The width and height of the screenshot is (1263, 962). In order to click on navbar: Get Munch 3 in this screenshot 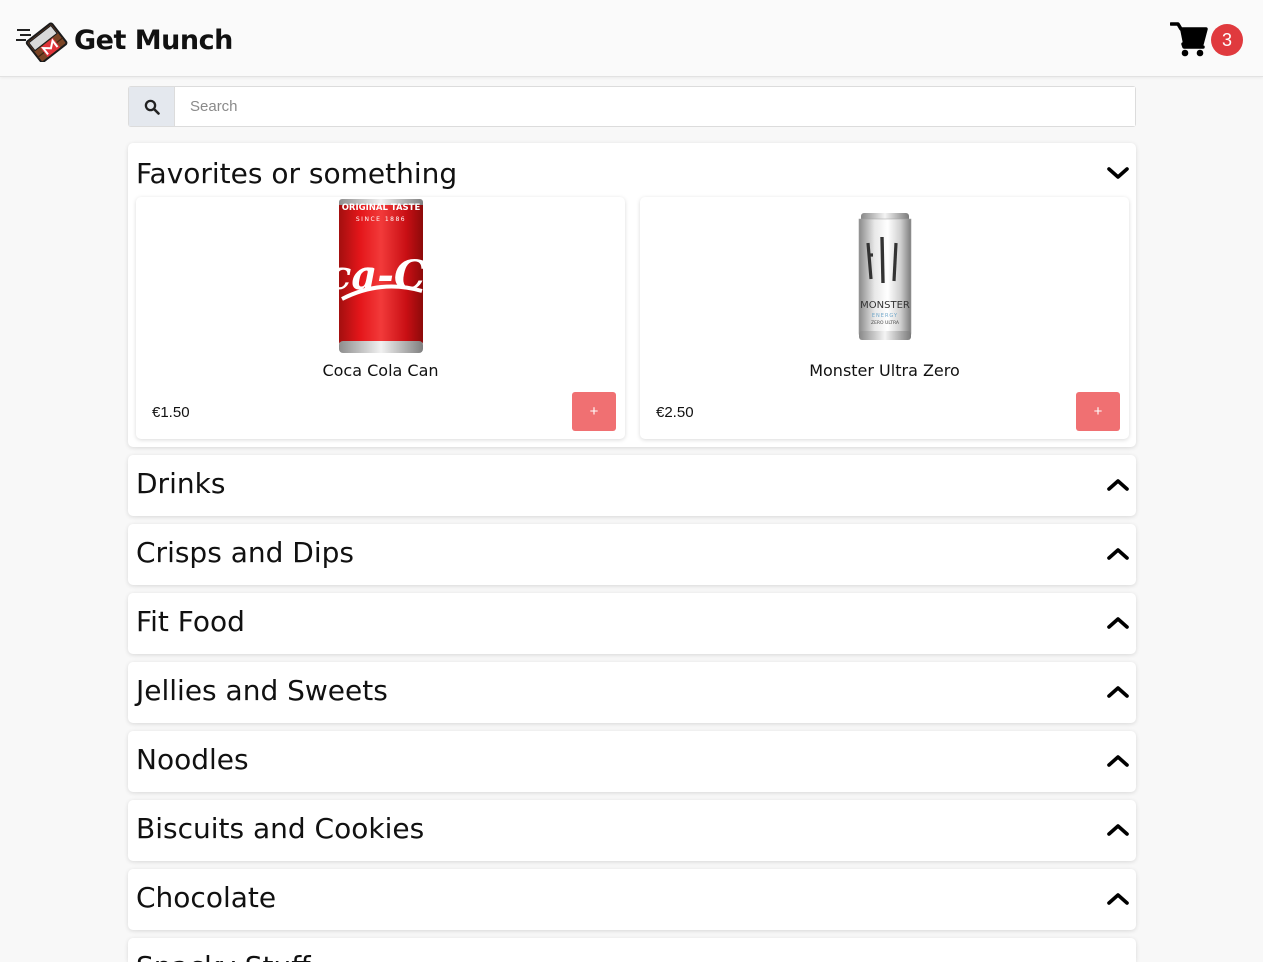, I will do `click(631, 38)`.